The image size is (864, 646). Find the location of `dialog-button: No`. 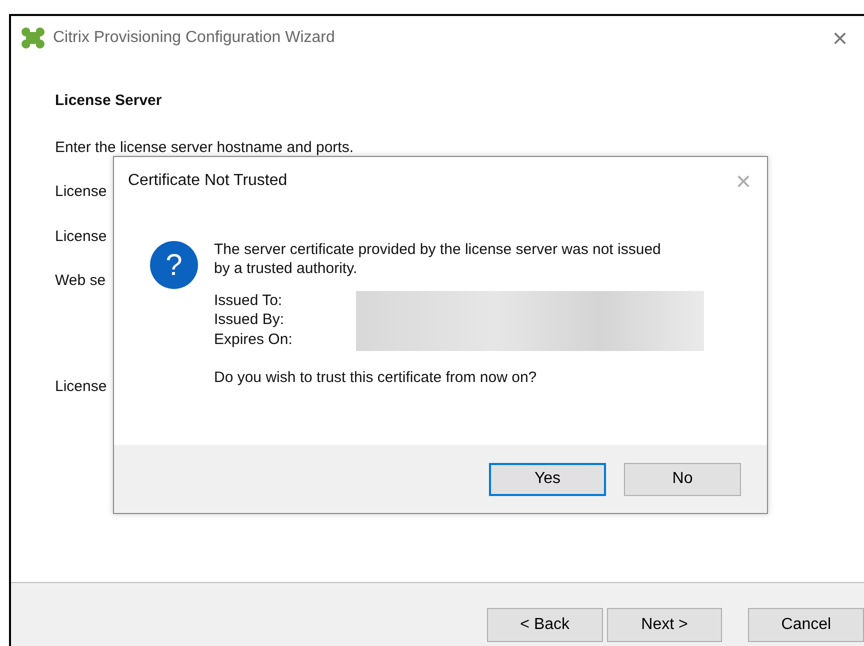

dialog-button: No is located at coordinates (682, 479).